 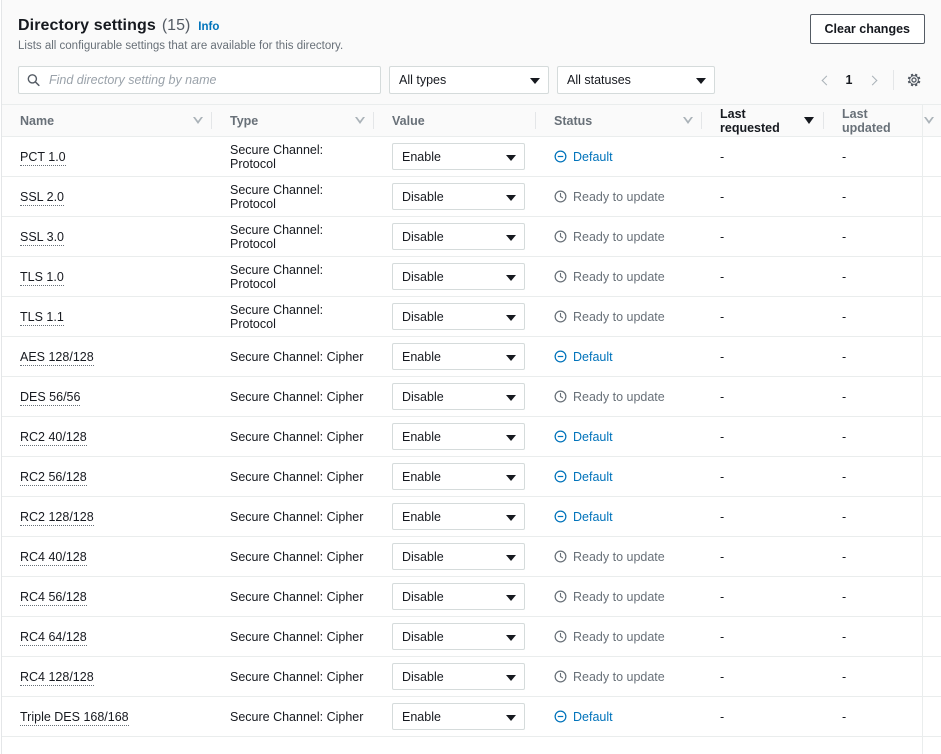 I want to click on cell-value: Enable, so click(x=455, y=476).